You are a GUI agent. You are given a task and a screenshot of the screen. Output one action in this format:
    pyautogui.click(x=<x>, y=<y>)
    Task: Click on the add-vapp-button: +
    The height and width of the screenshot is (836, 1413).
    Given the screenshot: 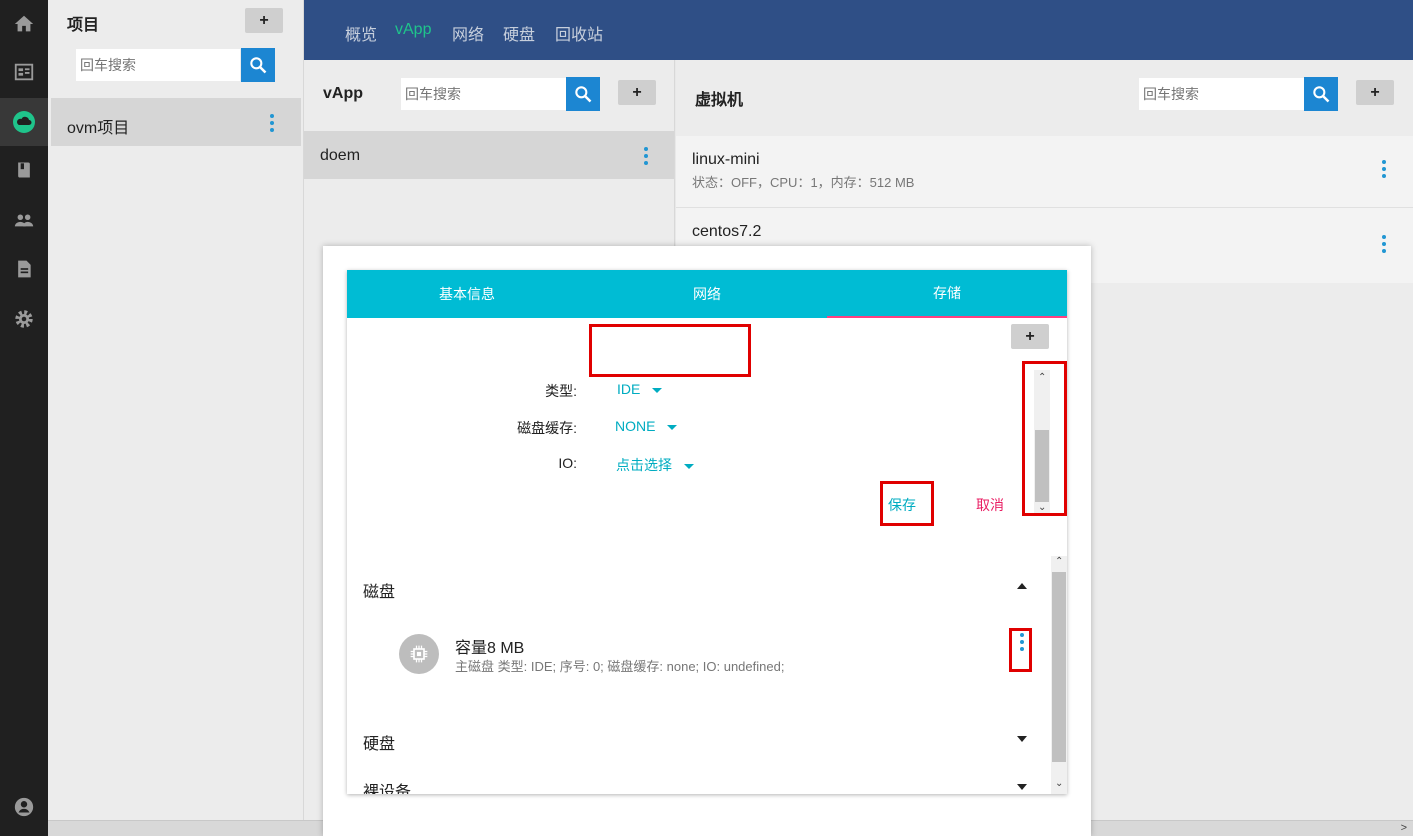 What is the action you would take?
    pyautogui.click(x=637, y=92)
    